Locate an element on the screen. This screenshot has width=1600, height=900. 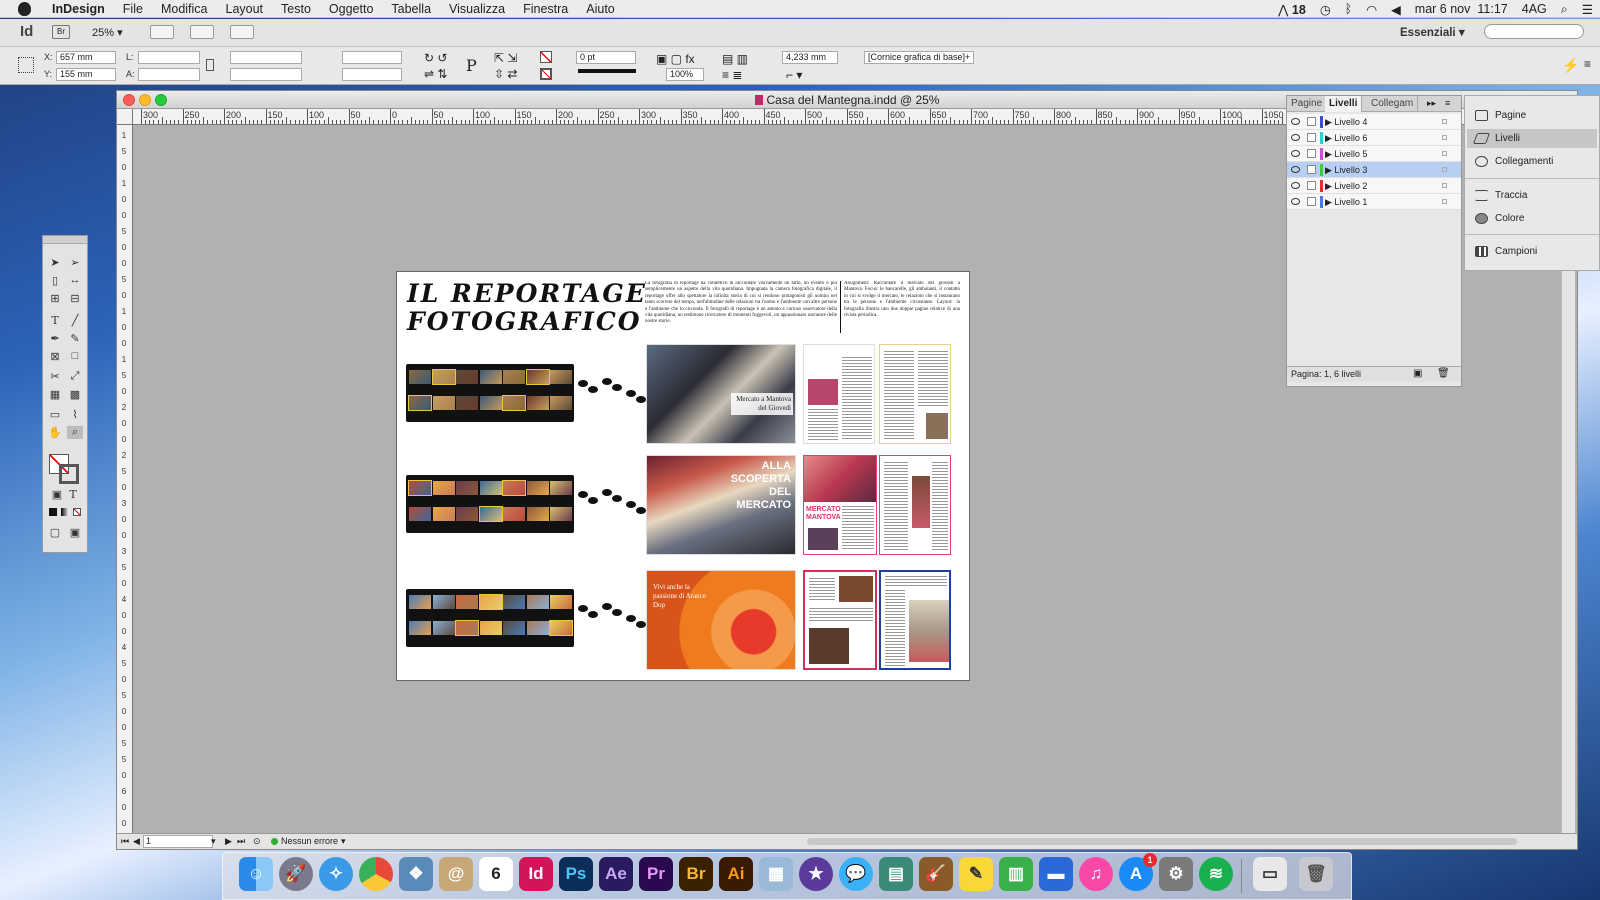
itunes-icon: ♫ is located at coordinates (1096, 874).